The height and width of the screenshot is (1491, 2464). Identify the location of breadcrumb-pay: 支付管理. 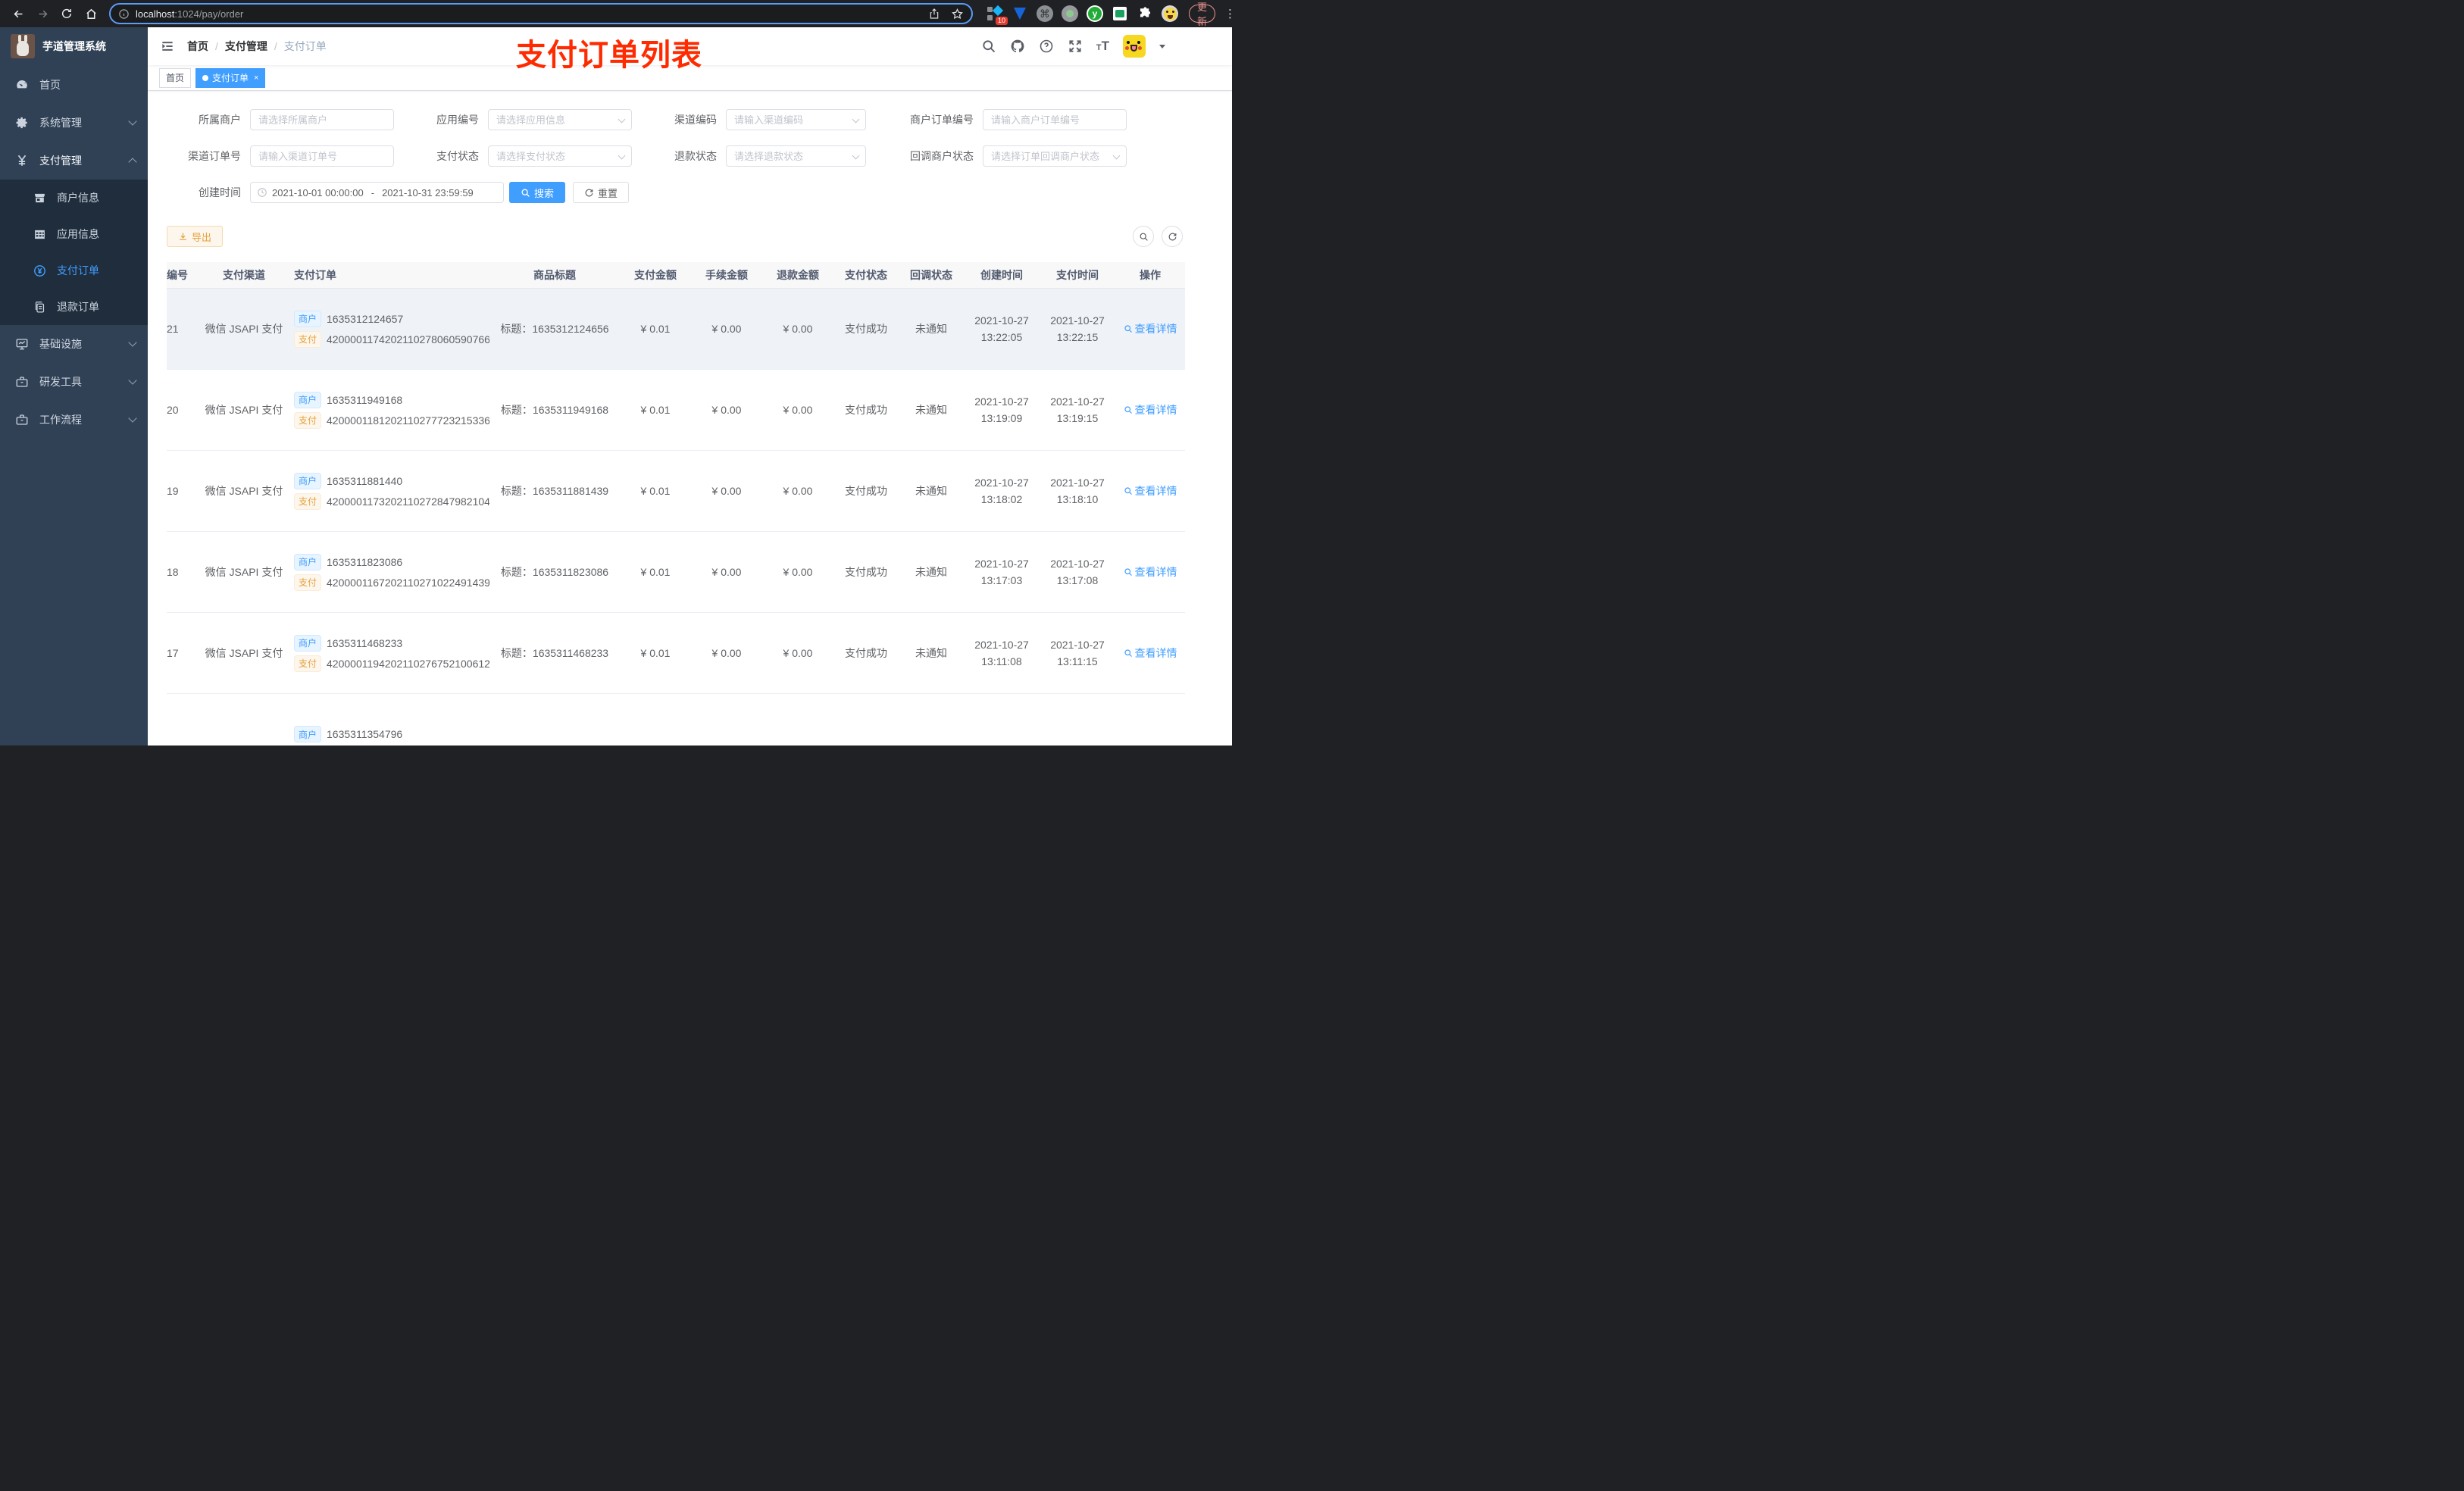
(246, 46).